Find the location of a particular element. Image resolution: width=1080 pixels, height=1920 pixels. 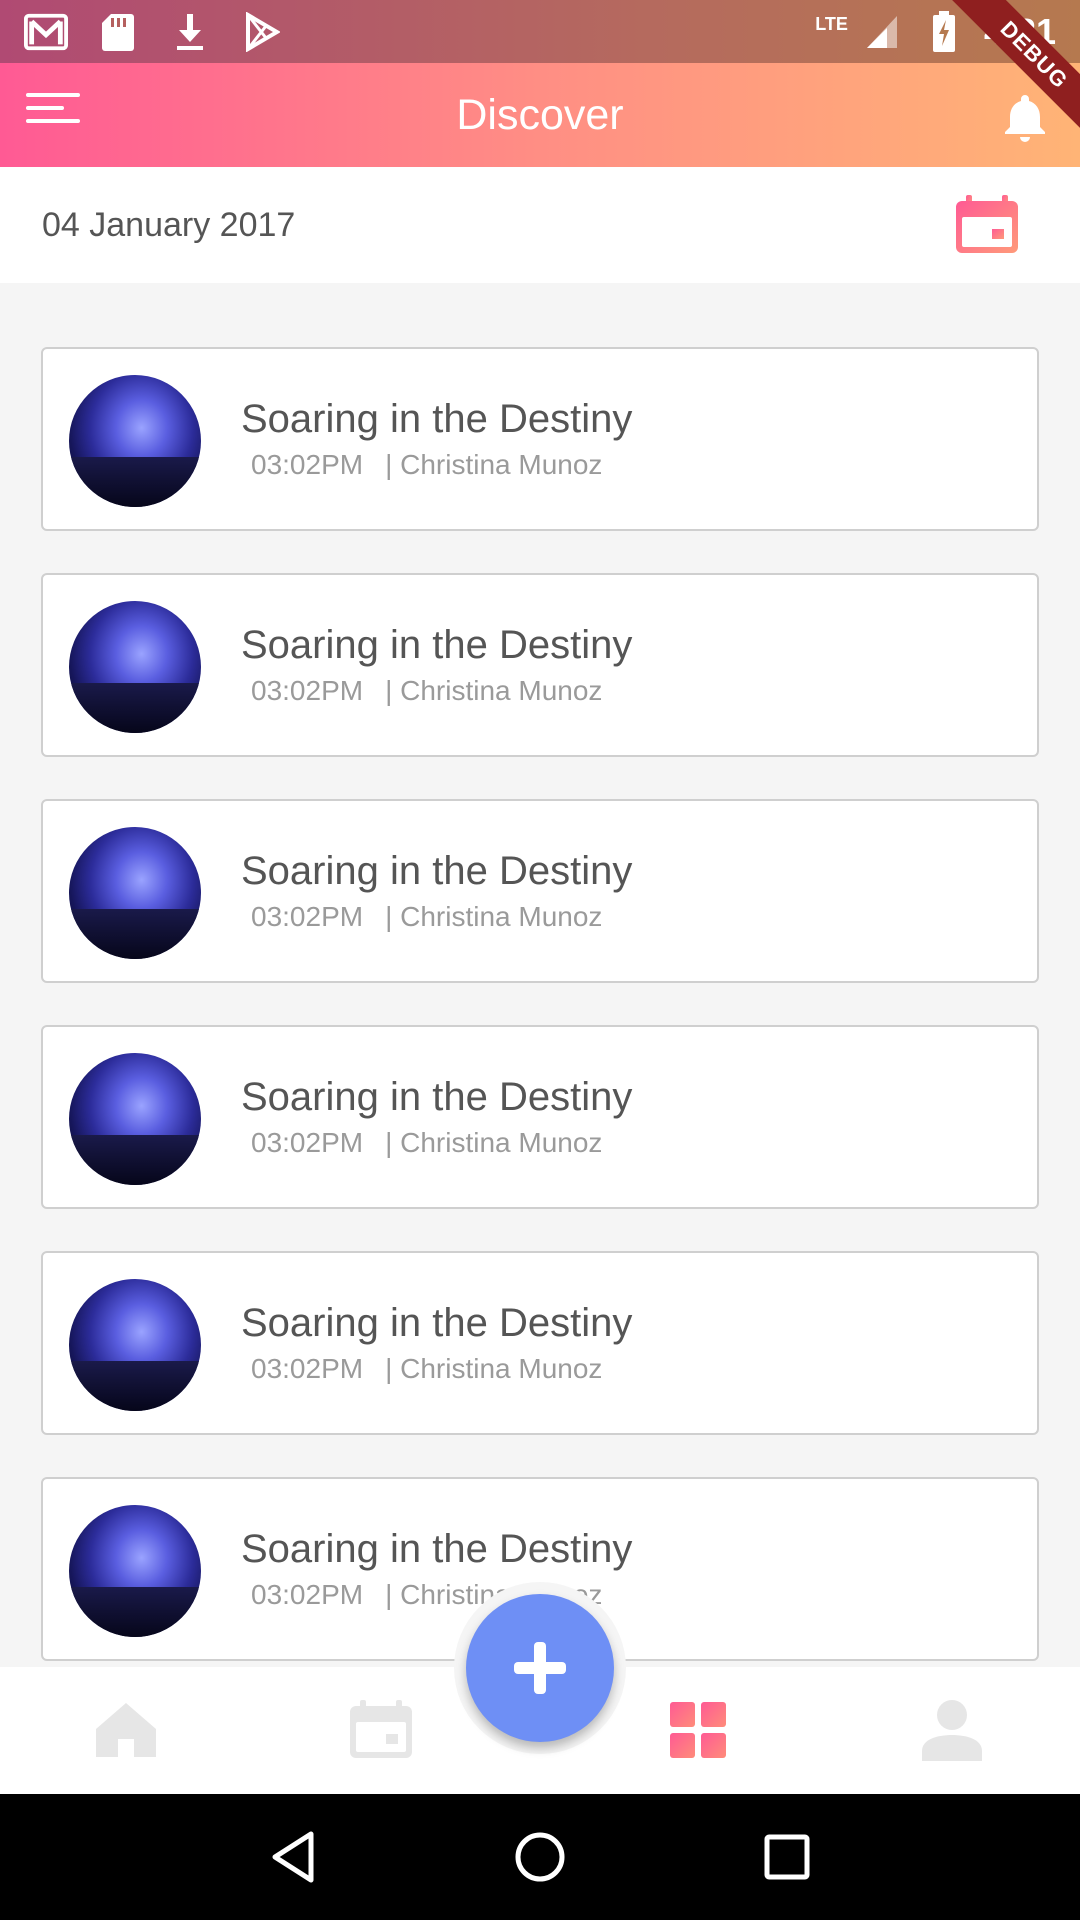

signal-icon is located at coordinates (882, 32).